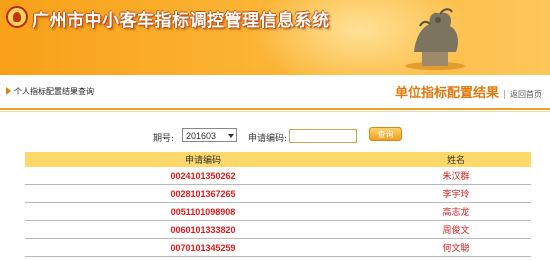 This screenshot has width=550, height=260. Describe the element at coordinates (456, 229) in the screenshot. I see `cell-name: 周俊文` at that location.